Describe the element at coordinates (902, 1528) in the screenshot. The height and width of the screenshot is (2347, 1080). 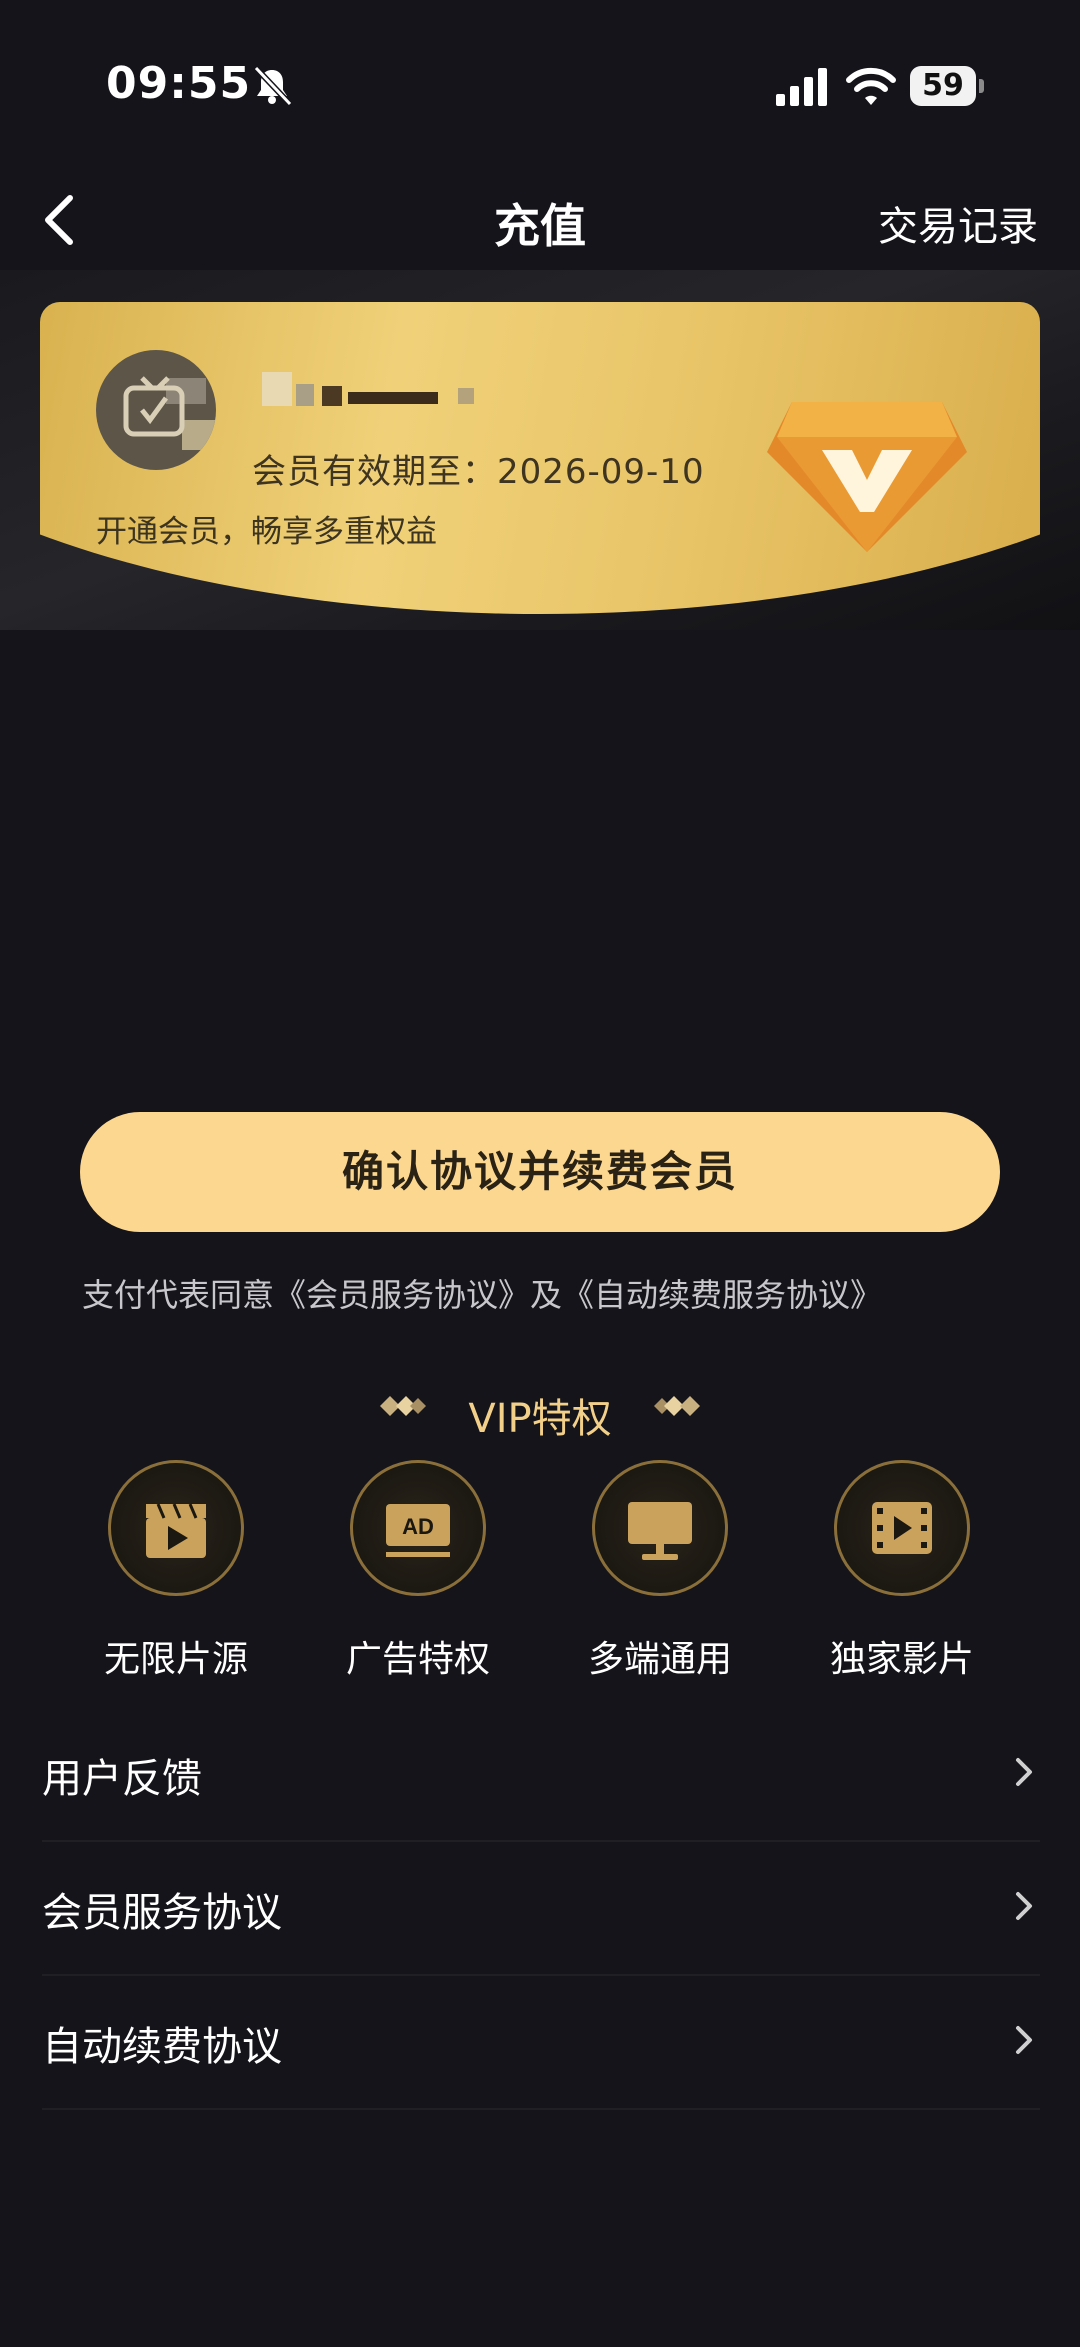
I see `film-icon` at that location.